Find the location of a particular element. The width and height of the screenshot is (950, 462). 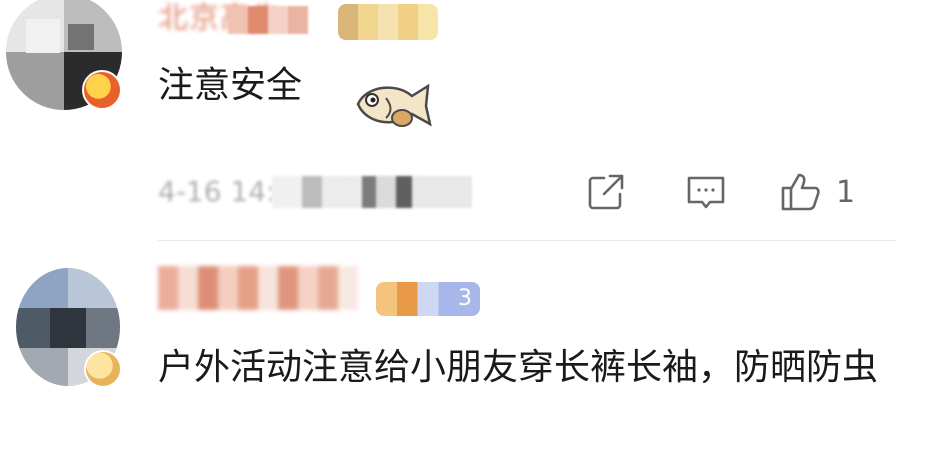

vip-level: 3 is located at coordinates (465, 298).